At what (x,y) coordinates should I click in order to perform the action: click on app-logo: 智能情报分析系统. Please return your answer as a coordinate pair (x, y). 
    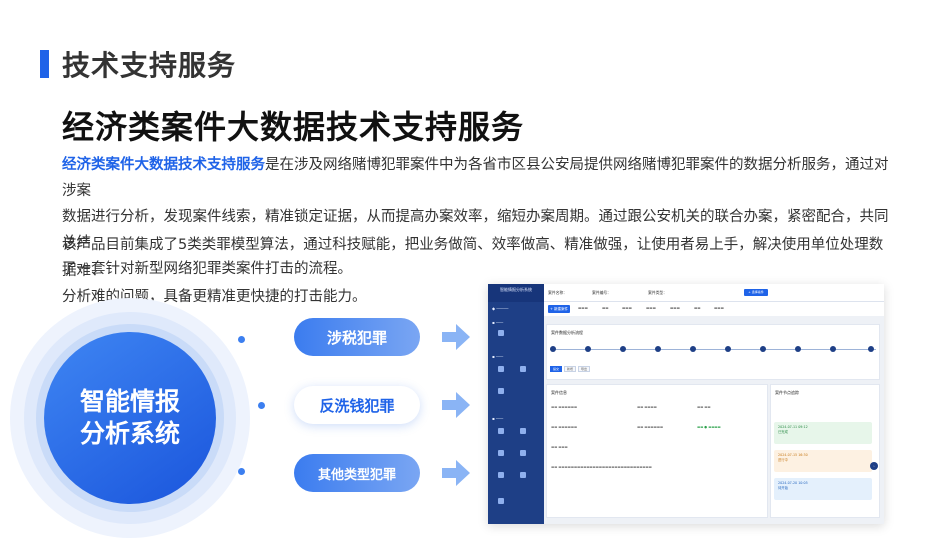
    Looking at the image, I should click on (516, 293).